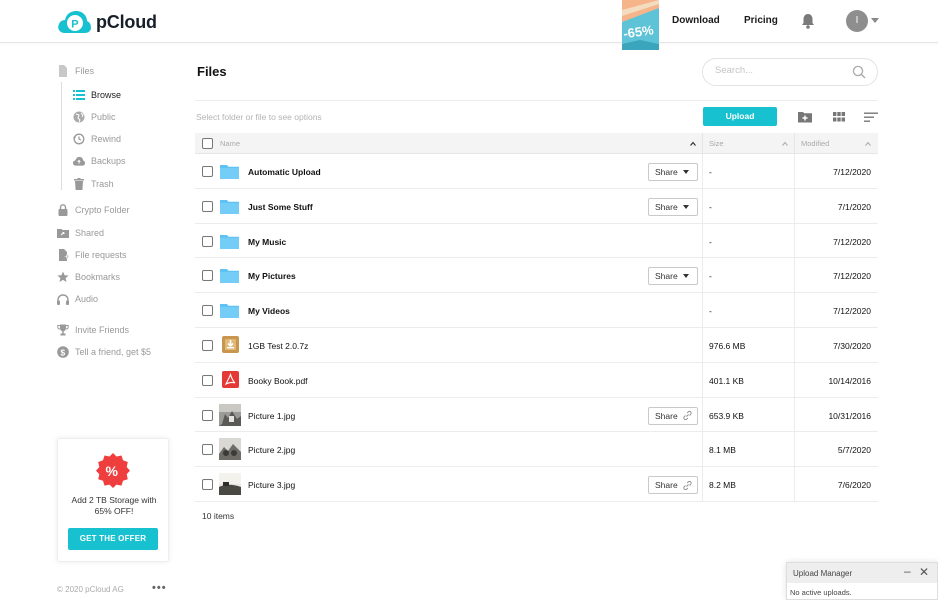  What do you see at coordinates (640, 25) in the screenshot?
I see `promo-discount-banner: -65%` at bounding box center [640, 25].